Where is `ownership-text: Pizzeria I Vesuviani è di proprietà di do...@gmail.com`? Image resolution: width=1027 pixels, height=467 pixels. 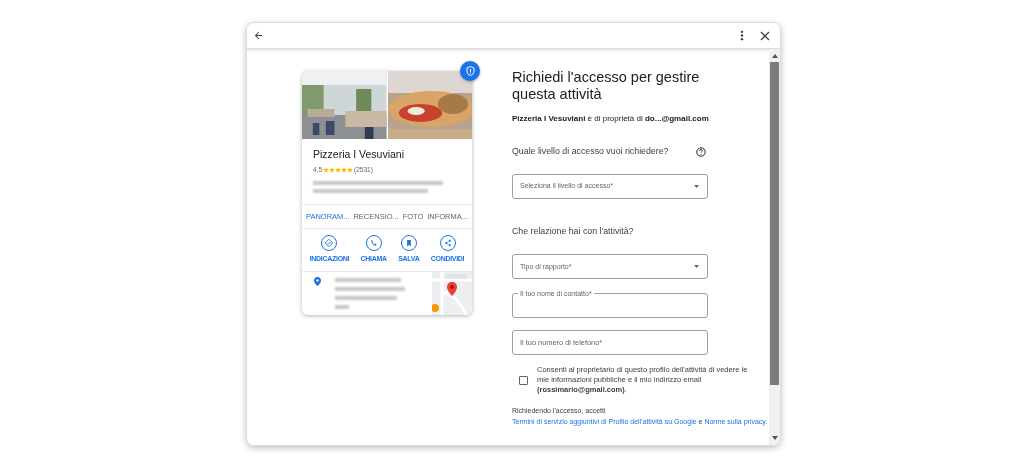
ownership-text: Pizzeria I Vesuviani è di proprietà di do...@gmail.com is located at coordinates (610, 119).